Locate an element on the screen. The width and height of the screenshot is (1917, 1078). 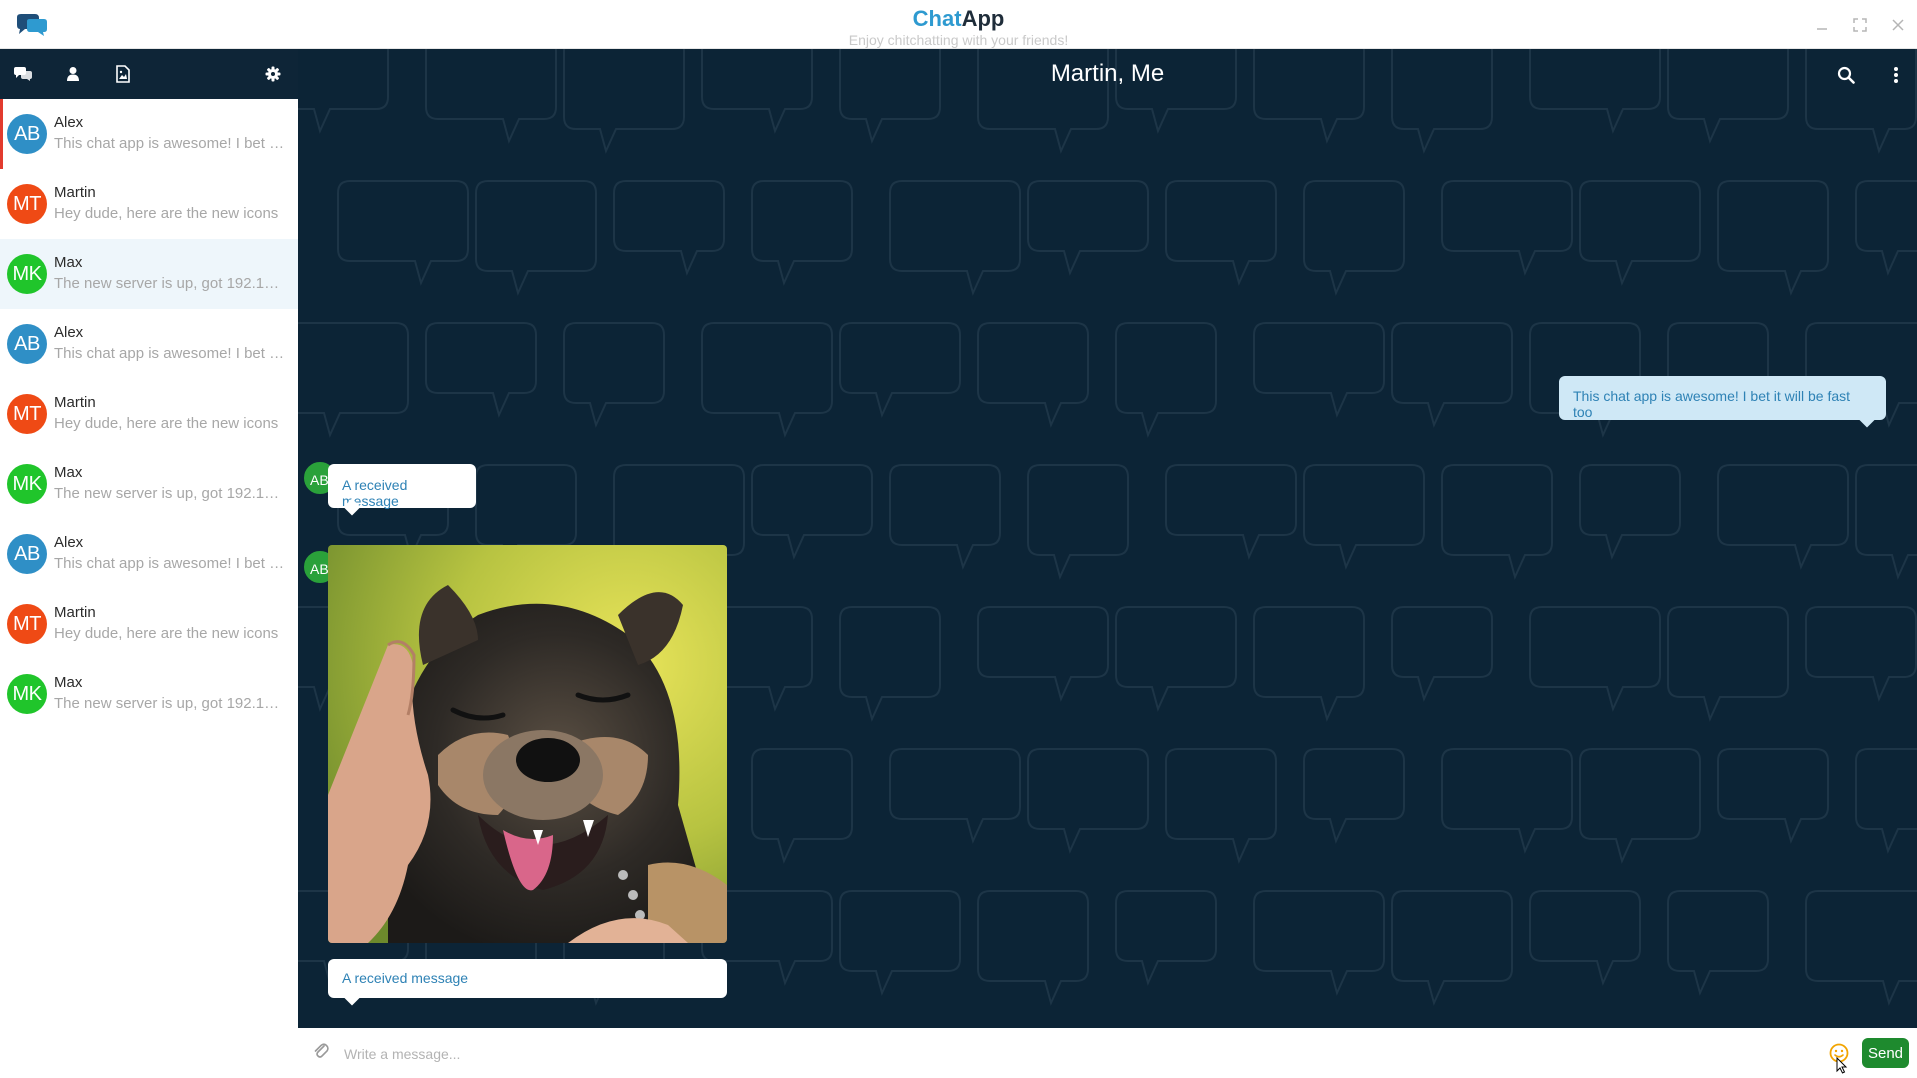
conversation-header: Martin, Me is located at coordinates (1107, 74).